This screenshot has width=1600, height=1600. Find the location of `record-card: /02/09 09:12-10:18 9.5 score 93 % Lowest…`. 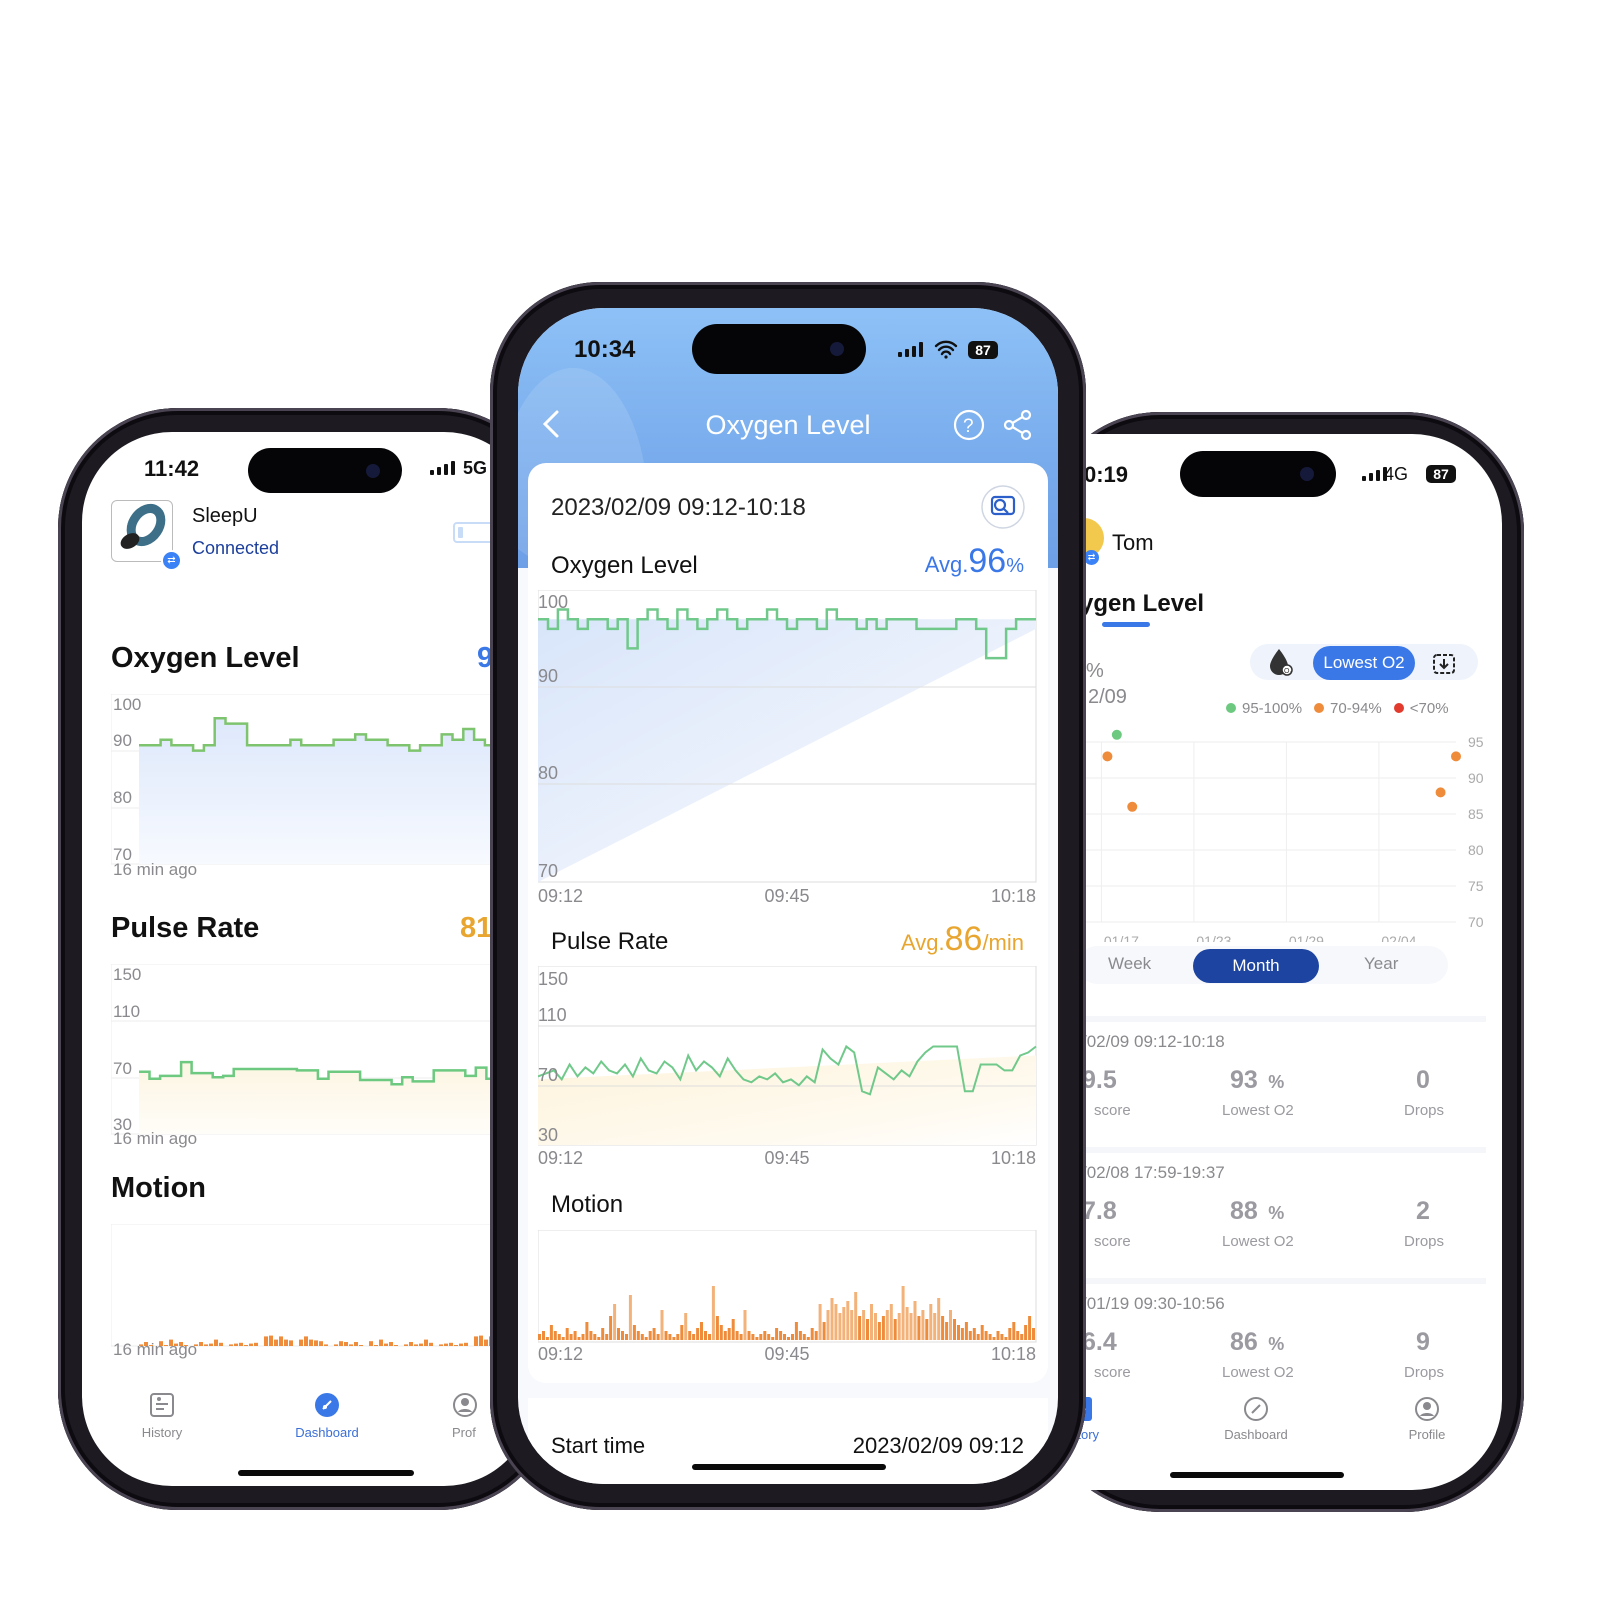

record-card: /02/09 09:12-10:18 9.5 score 93 % Lowest… is located at coordinates (1272, 1080).